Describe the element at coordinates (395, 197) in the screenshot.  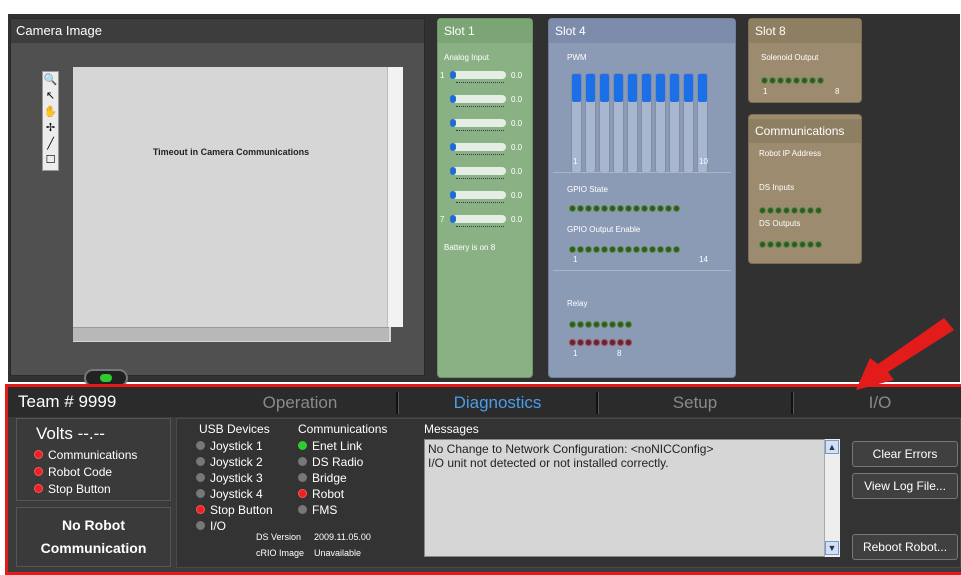
I see `camera-vertical-scrollbar` at that location.